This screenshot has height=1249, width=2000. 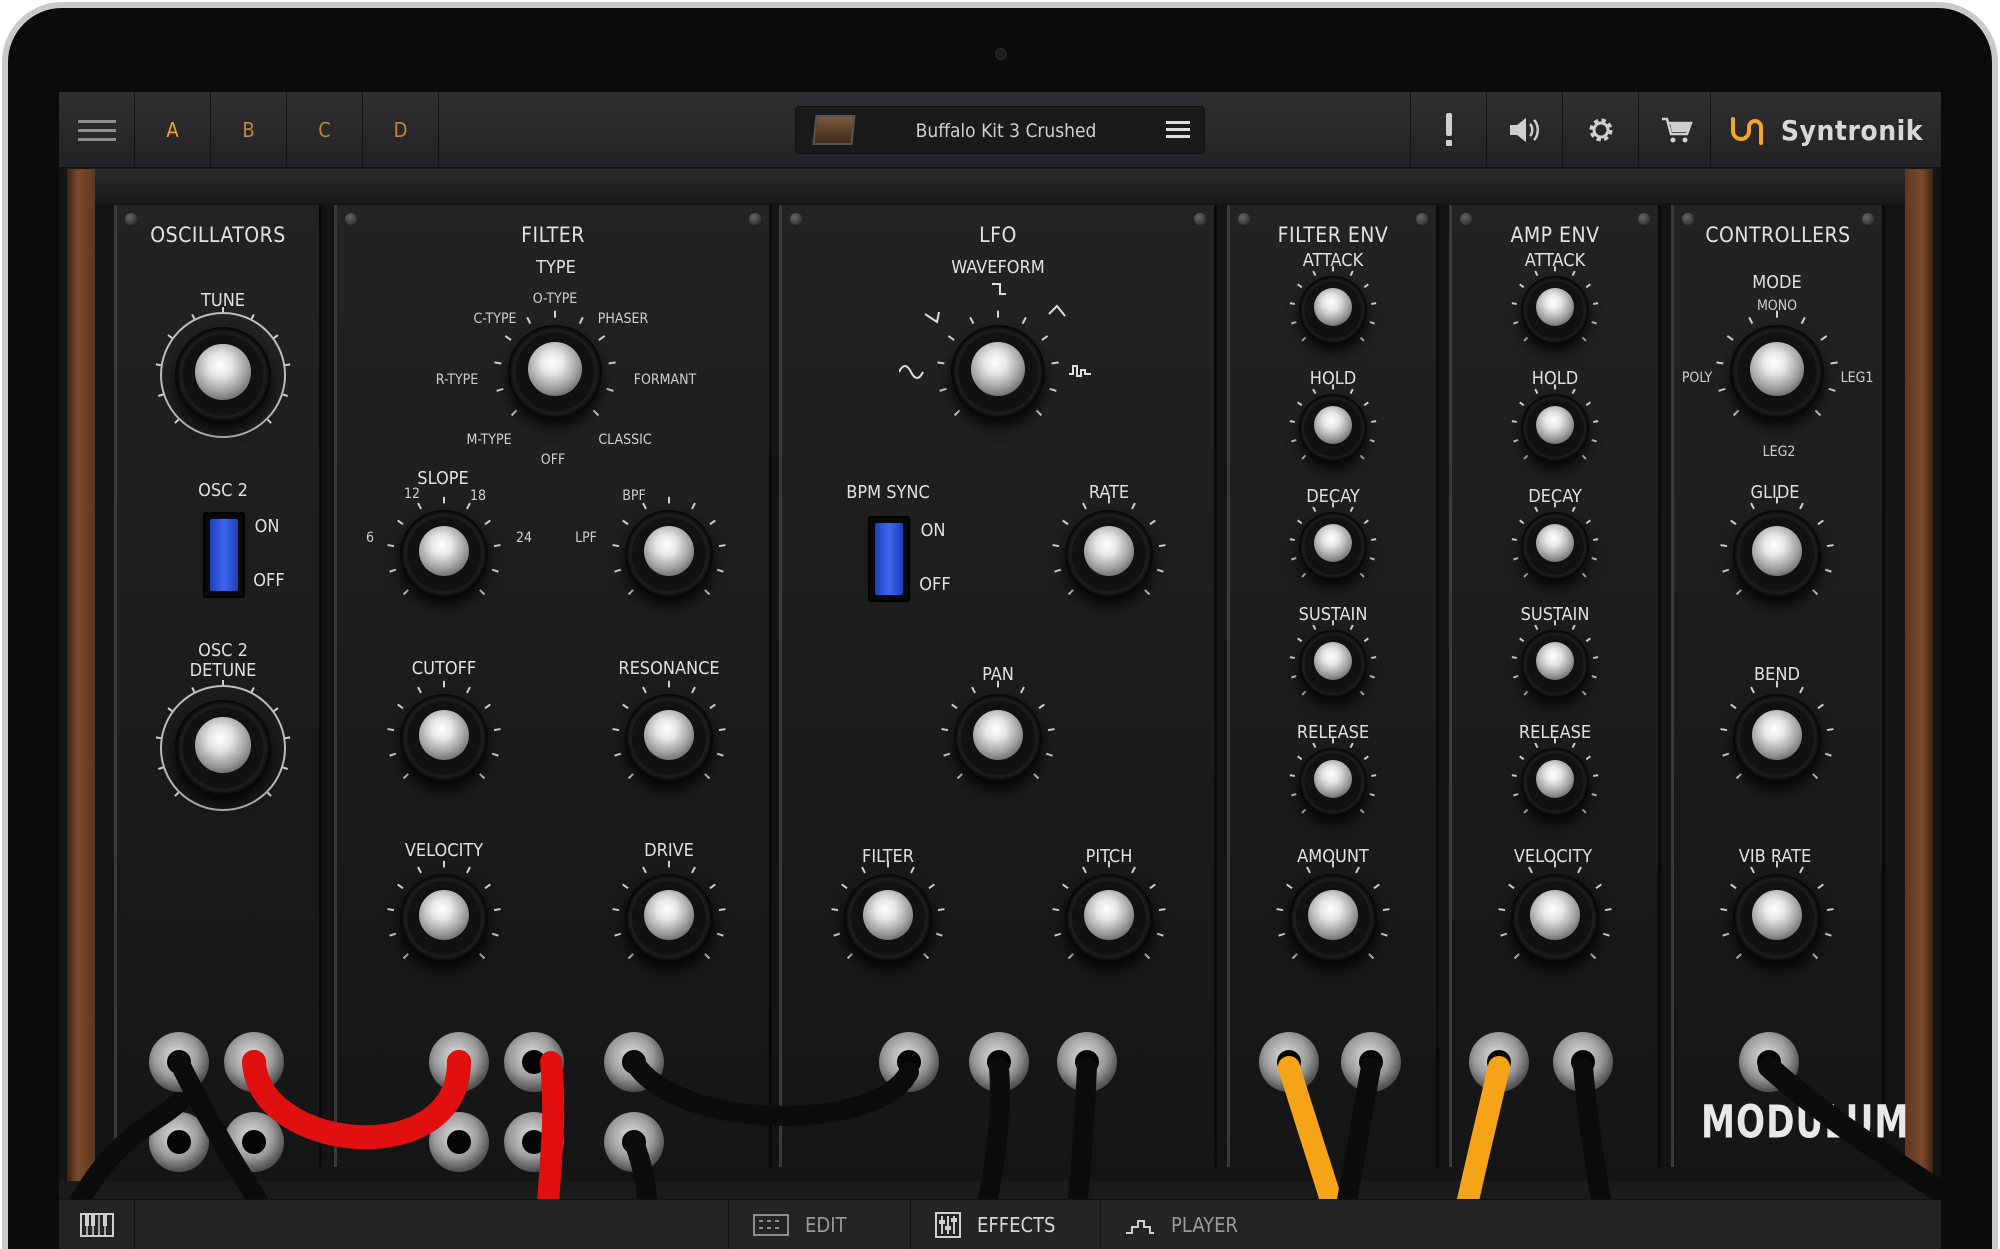 I want to click on resonance-knob, so click(x=669, y=736).